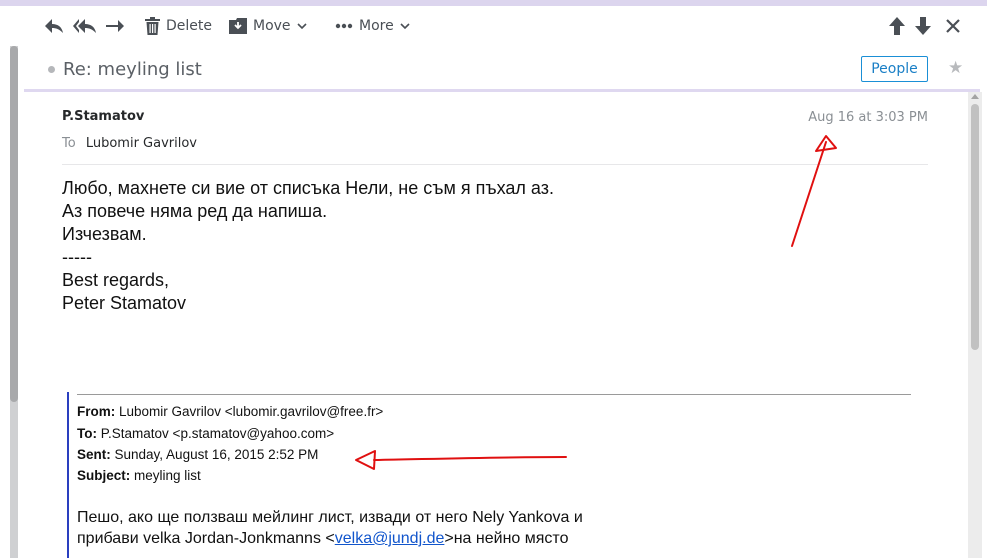 Image resolution: width=987 pixels, height=558 pixels. What do you see at coordinates (390, 538) in the screenshot?
I see `email-link: velka@jundj.de` at bounding box center [390, 538].